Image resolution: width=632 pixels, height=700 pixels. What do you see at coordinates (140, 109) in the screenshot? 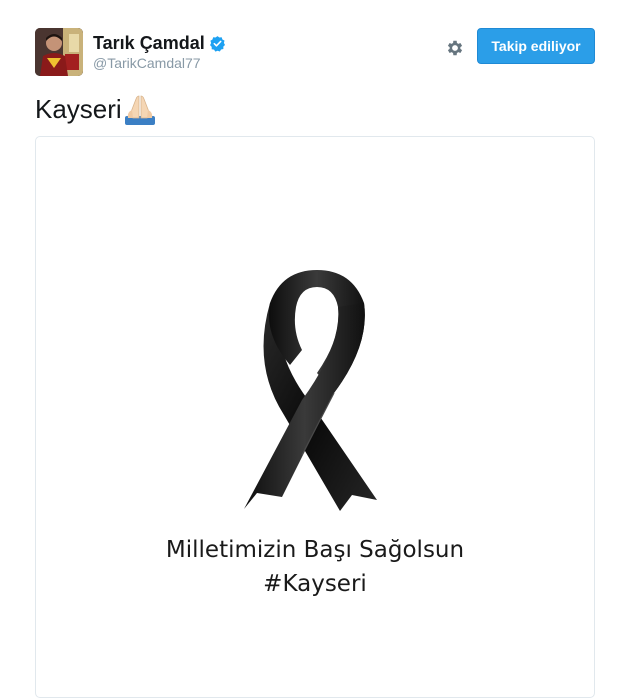
I see `folded-hands-icon` at bounding box center [140, 109].